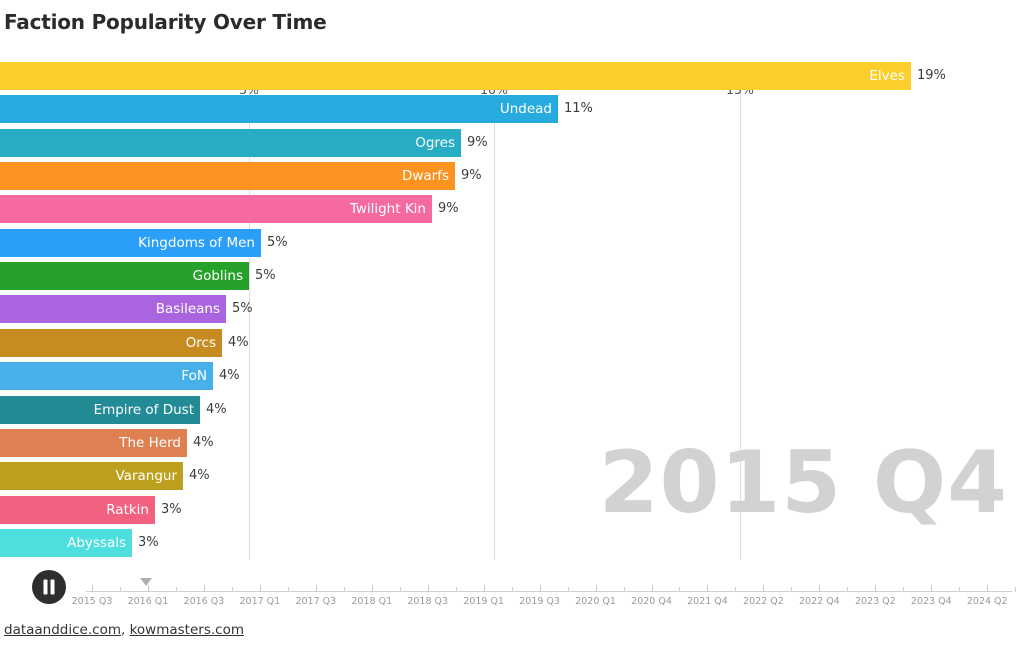 This screenshot has height=650, width=1020. Describe the element at coordinates (143, 409) in the screenshot. I see `bar-label: Empire of Dust` at that location.